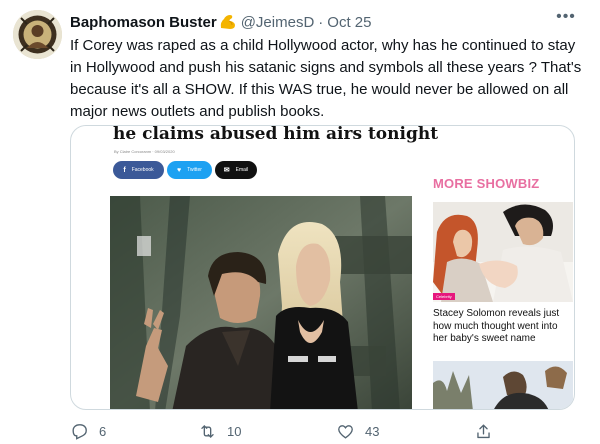 This screenshot has height=444, width=600. Describe the element at coordinates (345, 432) in the screenshot. I see `heart-icon` at that location.